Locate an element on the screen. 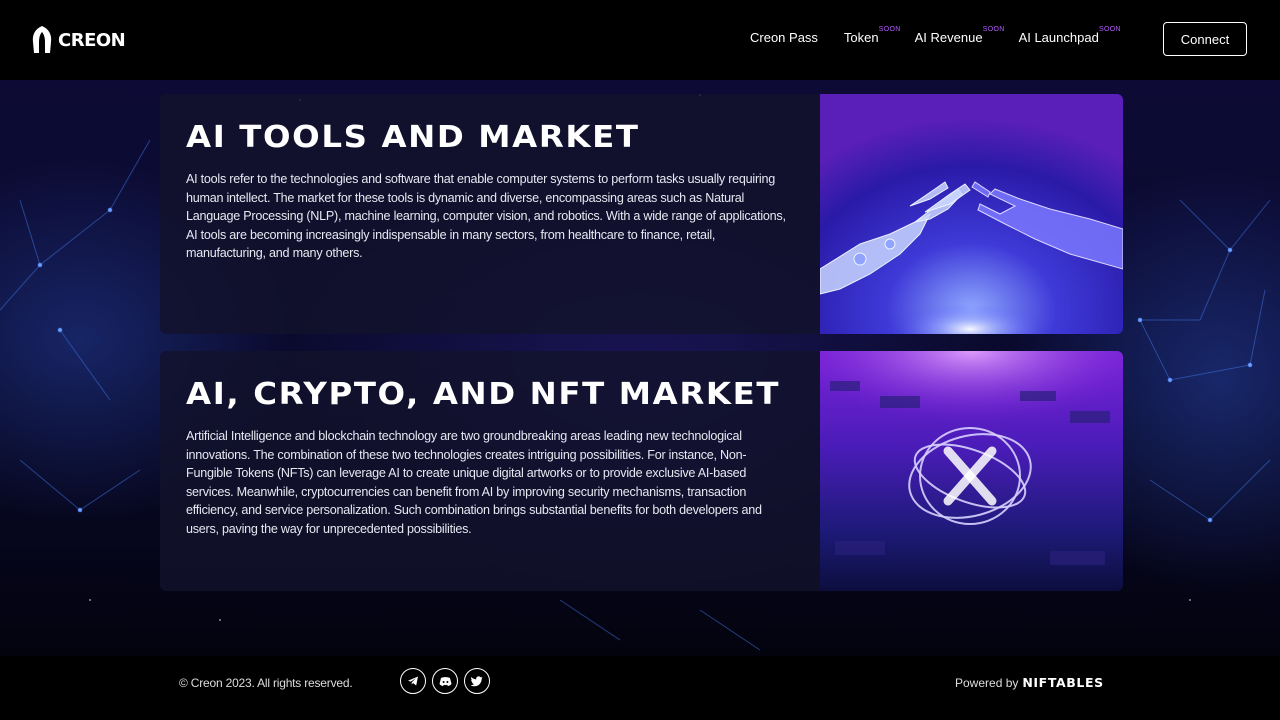 The height and width of the screenshot is (720, 1280). nav-label: AI Revenue is located at coordinates (948, 37).